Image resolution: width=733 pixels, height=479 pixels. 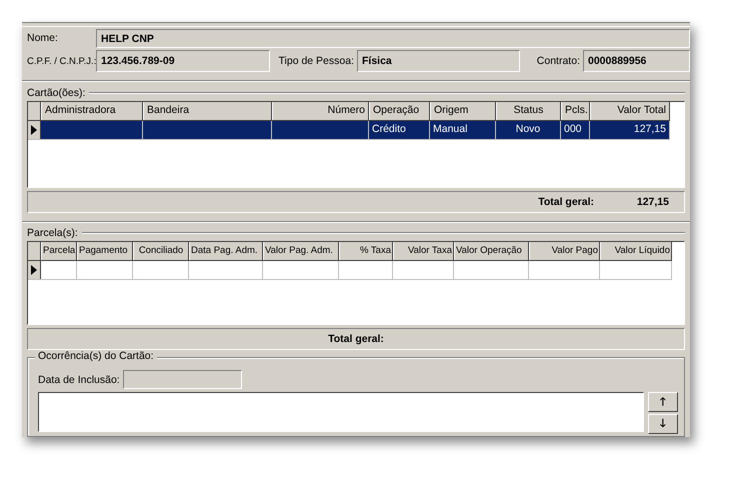 What do you see at coordinates (349, 130) in the screenshot?
I see `grid-row: Crédito Manual Novo 000 127,15` at bounding box center [349, 130].